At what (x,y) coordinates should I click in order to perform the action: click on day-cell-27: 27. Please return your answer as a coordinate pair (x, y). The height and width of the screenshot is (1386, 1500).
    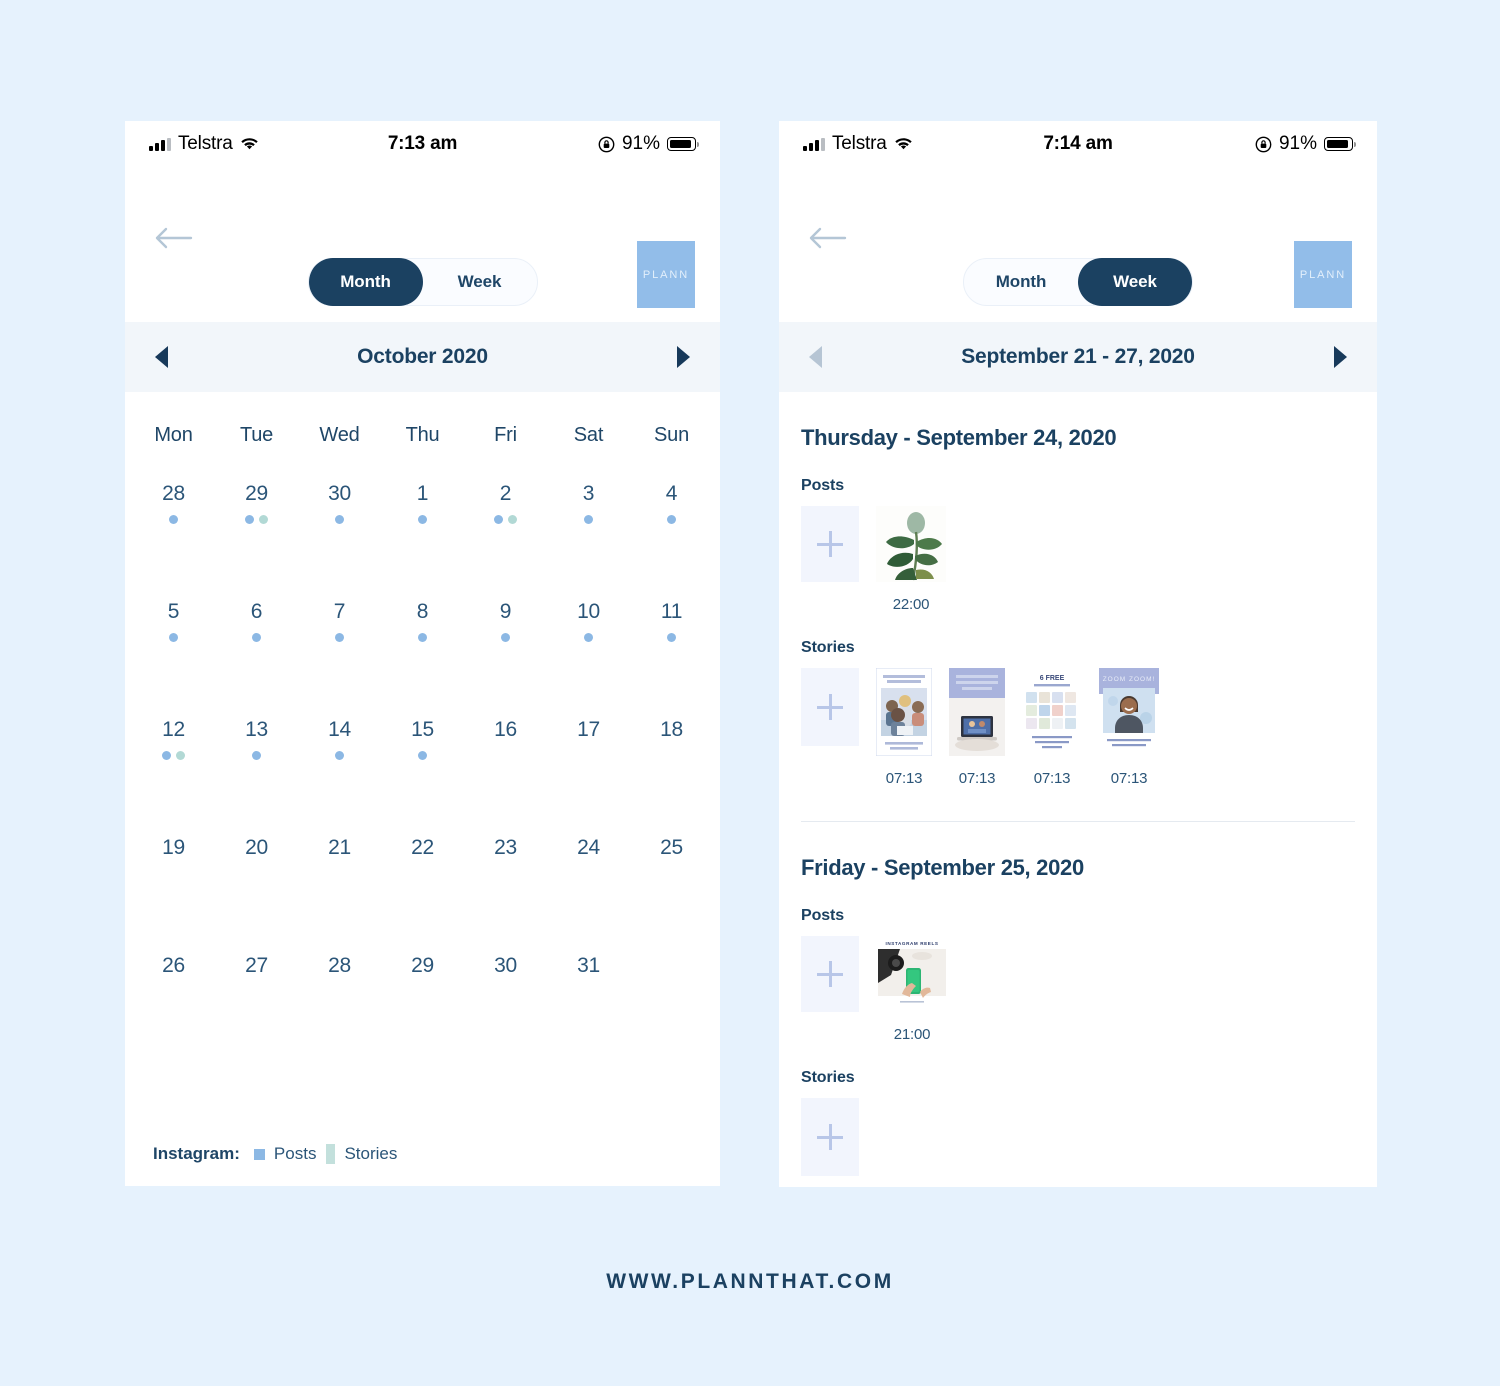
    Looking at the image, I should click on (256, 975).